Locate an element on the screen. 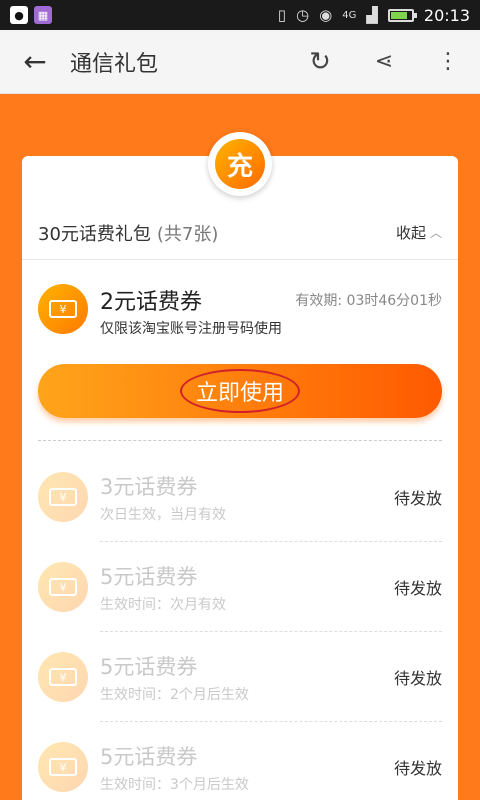 The height and width of the screenshot is (800, 480). back-button: ← is located at coordinates (35, 62).